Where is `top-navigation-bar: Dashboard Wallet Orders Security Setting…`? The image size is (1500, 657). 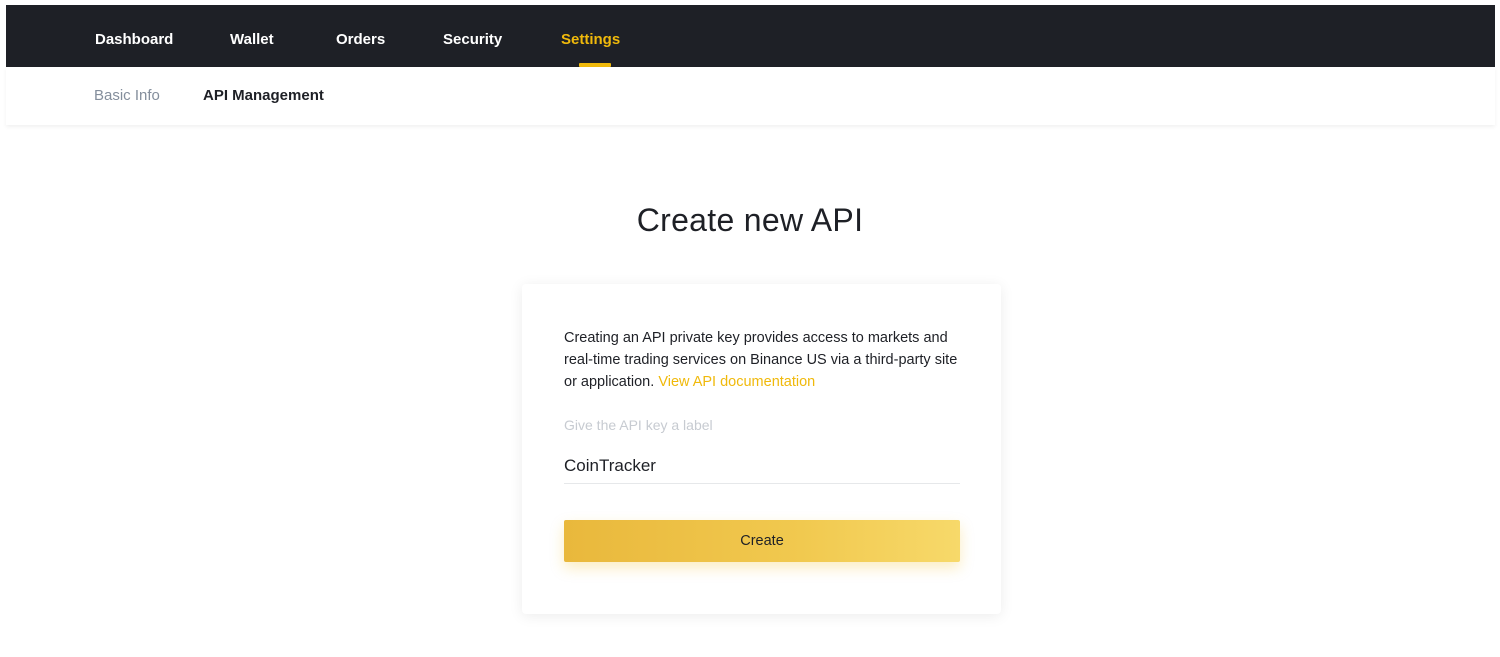 top-navigation-bar: Dashboard Wallet Orders Security Setting… is located at coordinates (750, 36).